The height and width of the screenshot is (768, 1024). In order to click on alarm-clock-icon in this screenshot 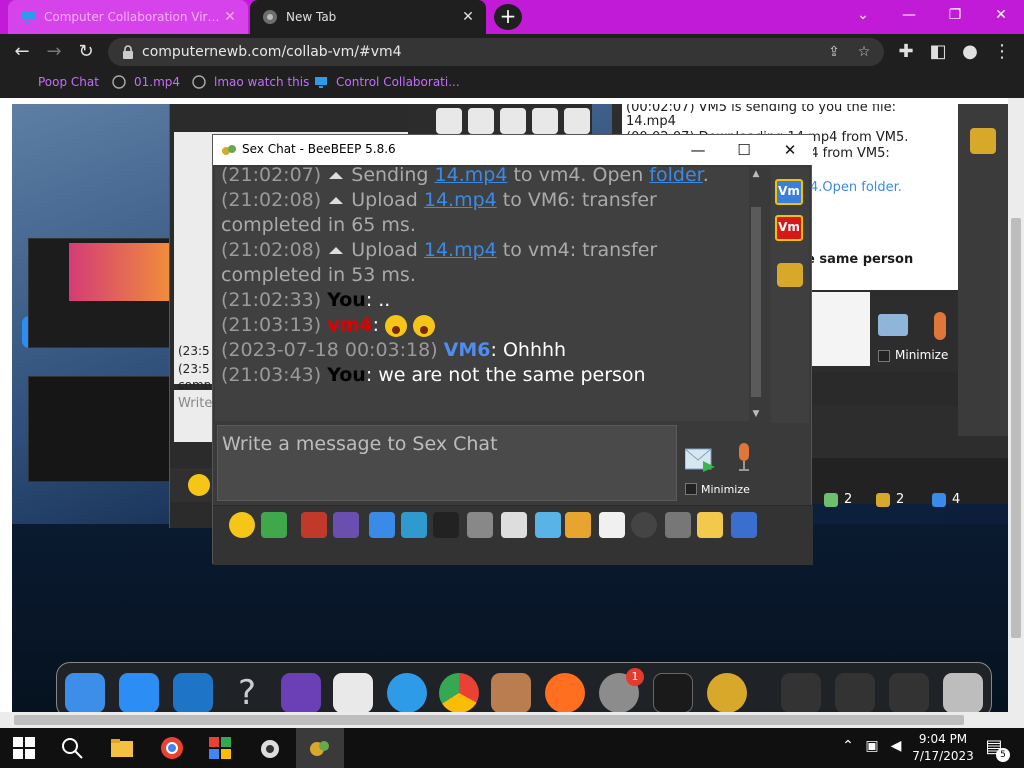, I will do `click(449, 121)`.